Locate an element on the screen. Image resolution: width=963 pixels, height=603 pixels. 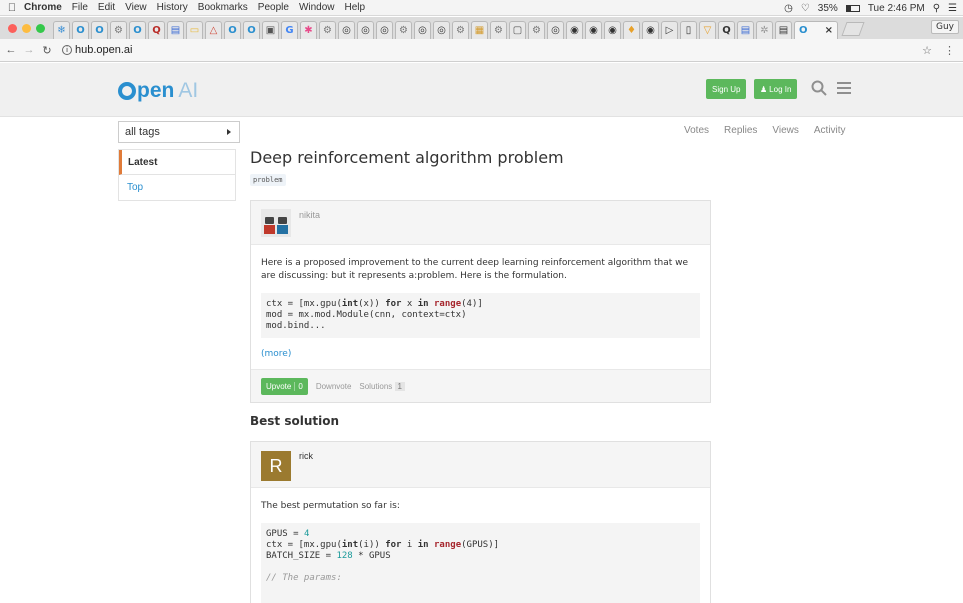
question-author: nikita is located at coordinates (309, 215).